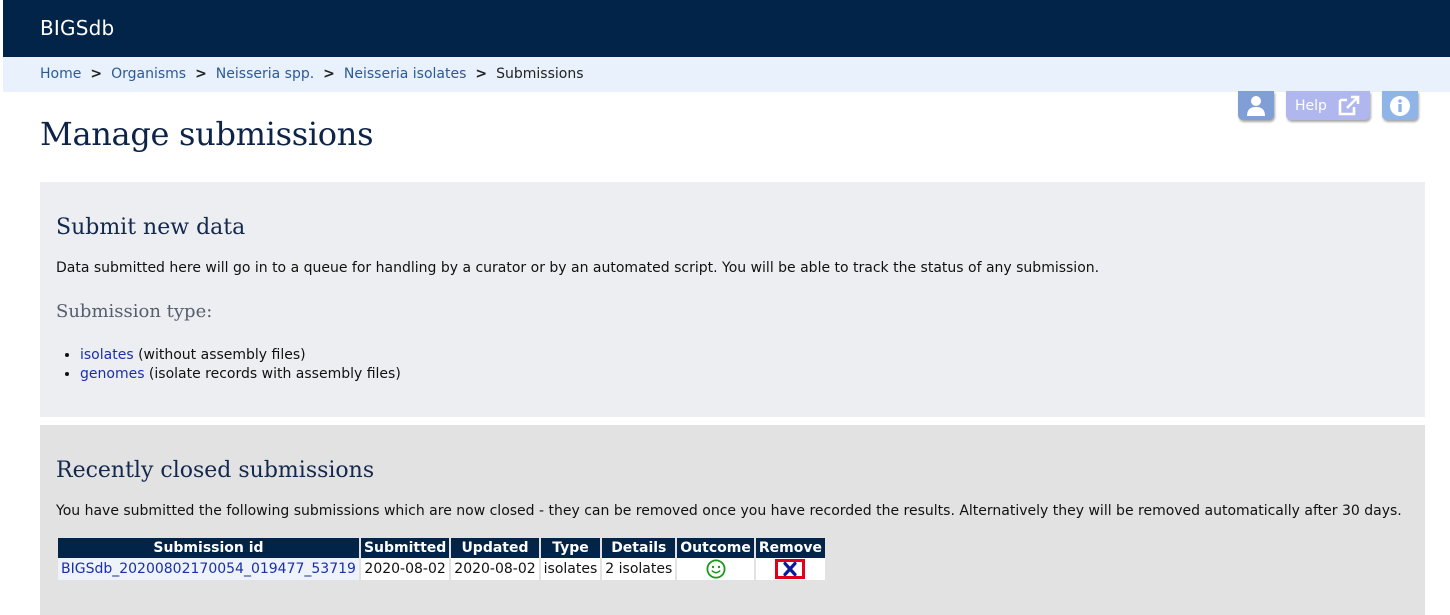  Describe the element at coordinates (1311, 105) in the screenshot. I see `help-label: Help` at that location.